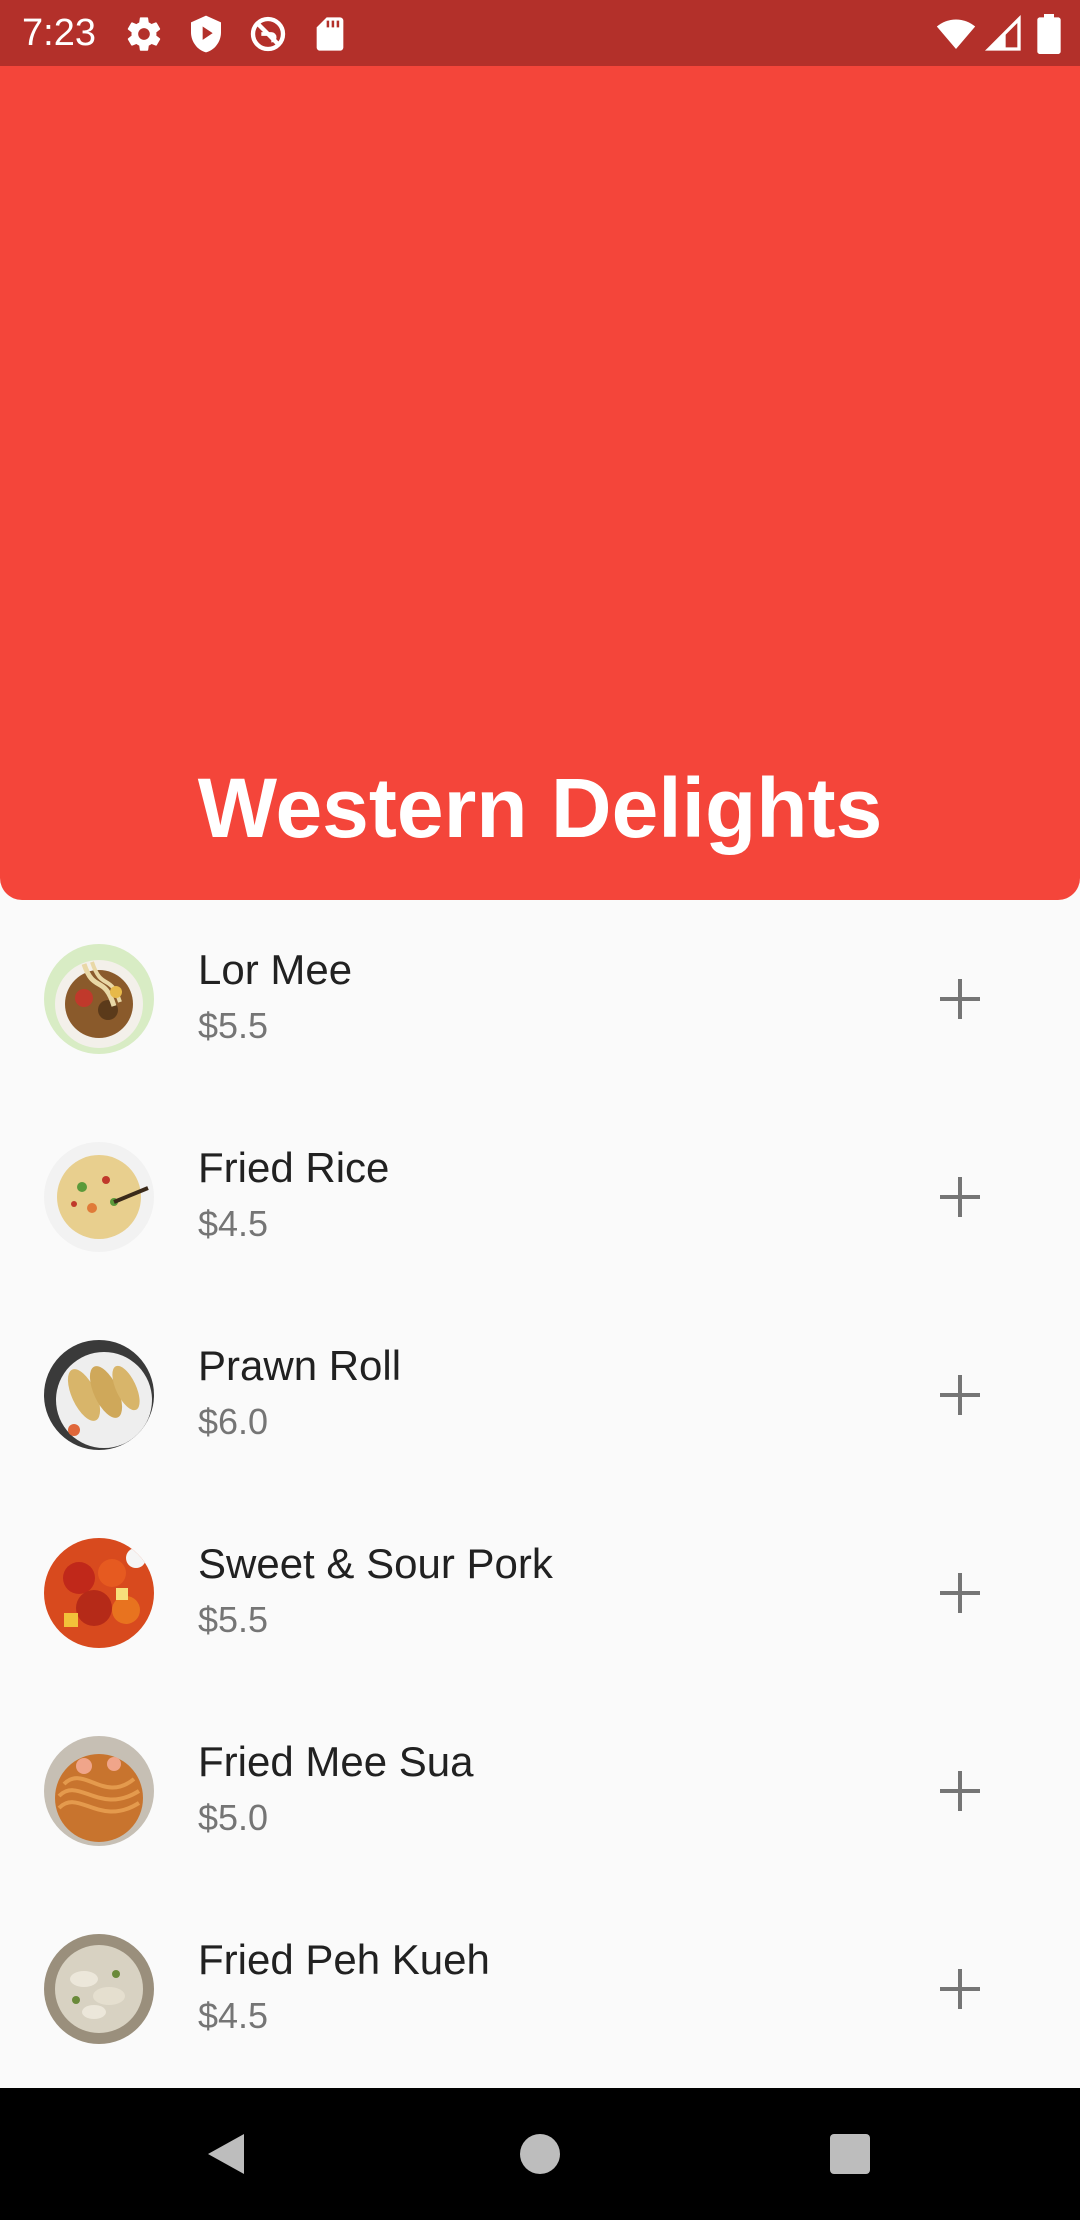 This screenshot has height=2220, width=1080. I want to click on menu-item-fried-peh-kueh: Fried Peh Kueh $4.5, so click(540, 1989).